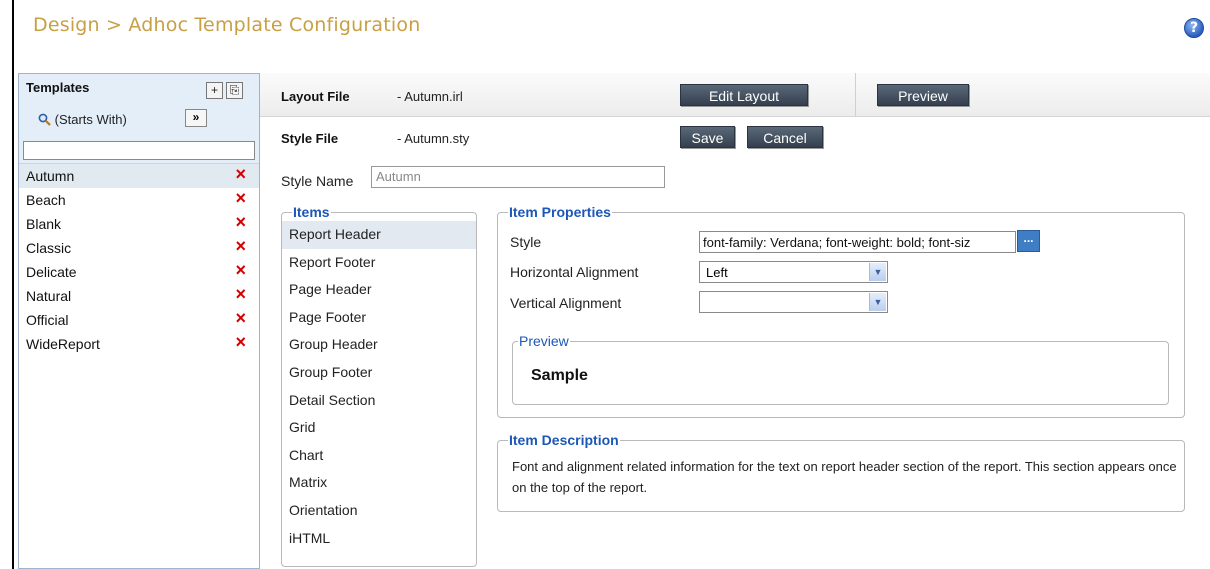 This screenshot has width=1210, height=569. What do you see at coordinates (139, 224) in the screenshot?
I see `template-item: Blank ×` at bounding box center [139, 224].